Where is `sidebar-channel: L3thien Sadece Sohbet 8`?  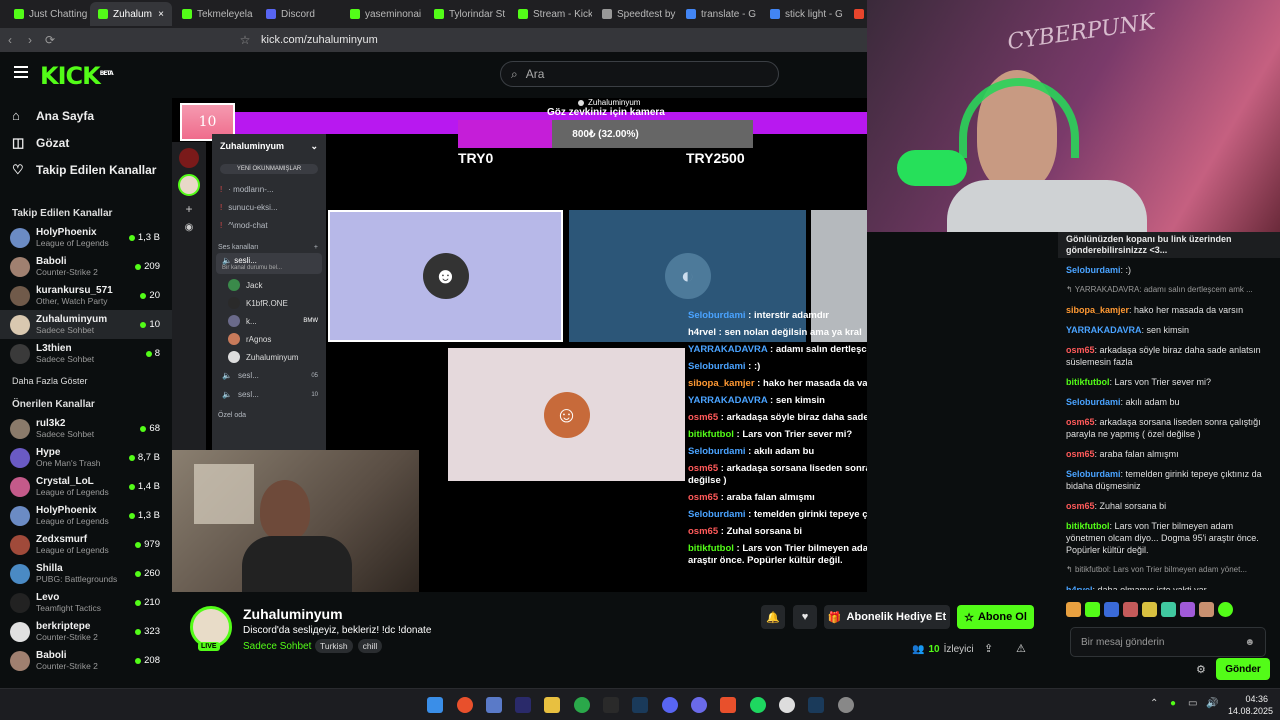 sidebar-channel: L3thien Sadece Sohbet 8 is located at coordinates (86, 353).